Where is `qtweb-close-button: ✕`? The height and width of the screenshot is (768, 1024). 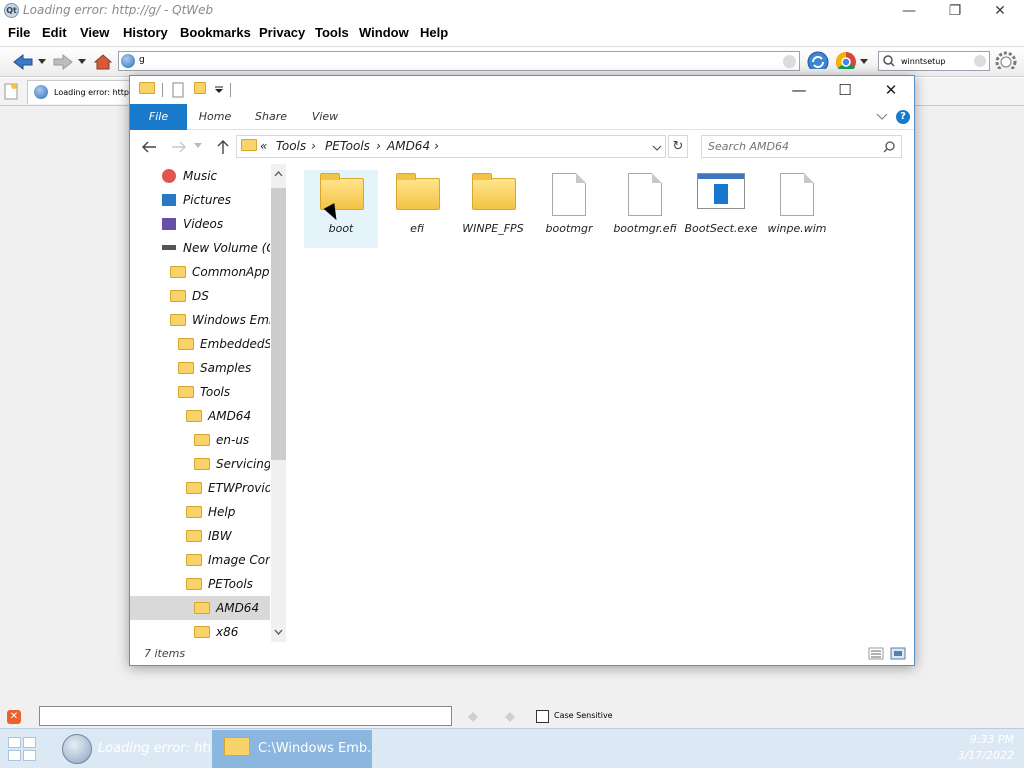 qtweb-close-button: ✕ is located at coordinates (1000, 11).